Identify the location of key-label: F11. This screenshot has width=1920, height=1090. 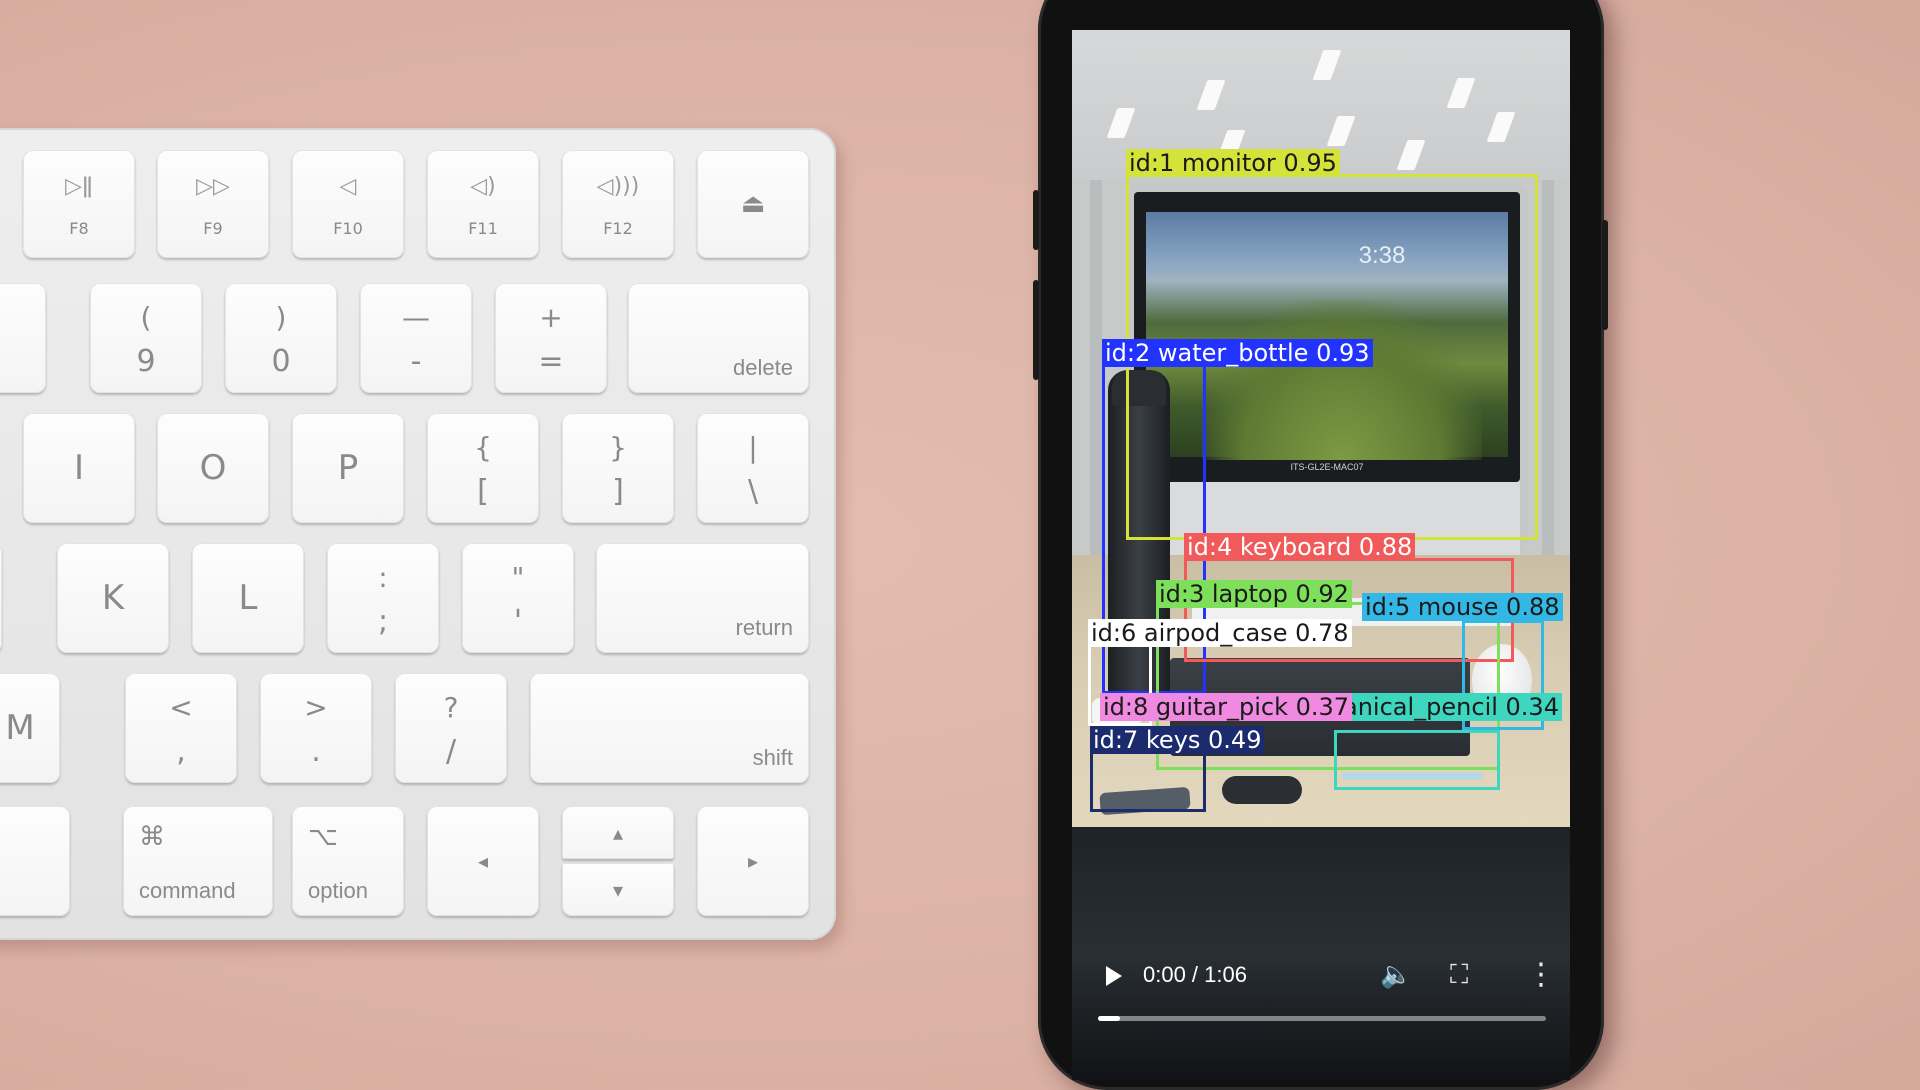
(483, 228).